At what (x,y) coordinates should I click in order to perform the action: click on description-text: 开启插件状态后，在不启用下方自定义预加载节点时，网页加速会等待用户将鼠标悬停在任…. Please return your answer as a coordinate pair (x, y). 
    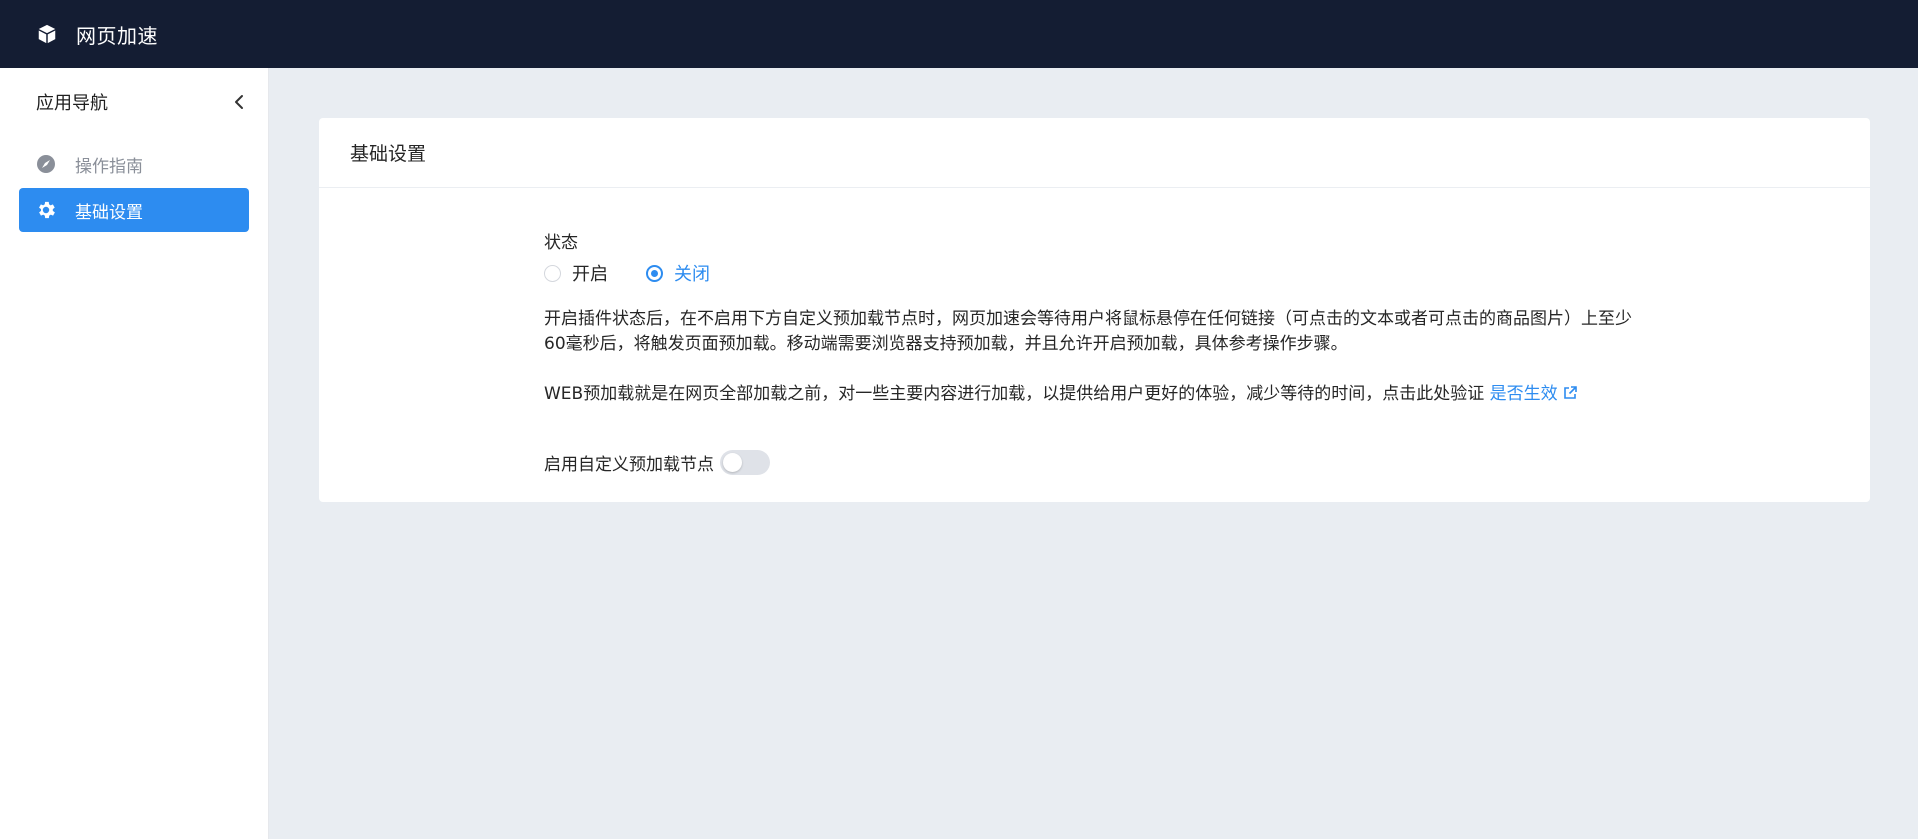
    Looking at the image, I should click on (1088, 331).